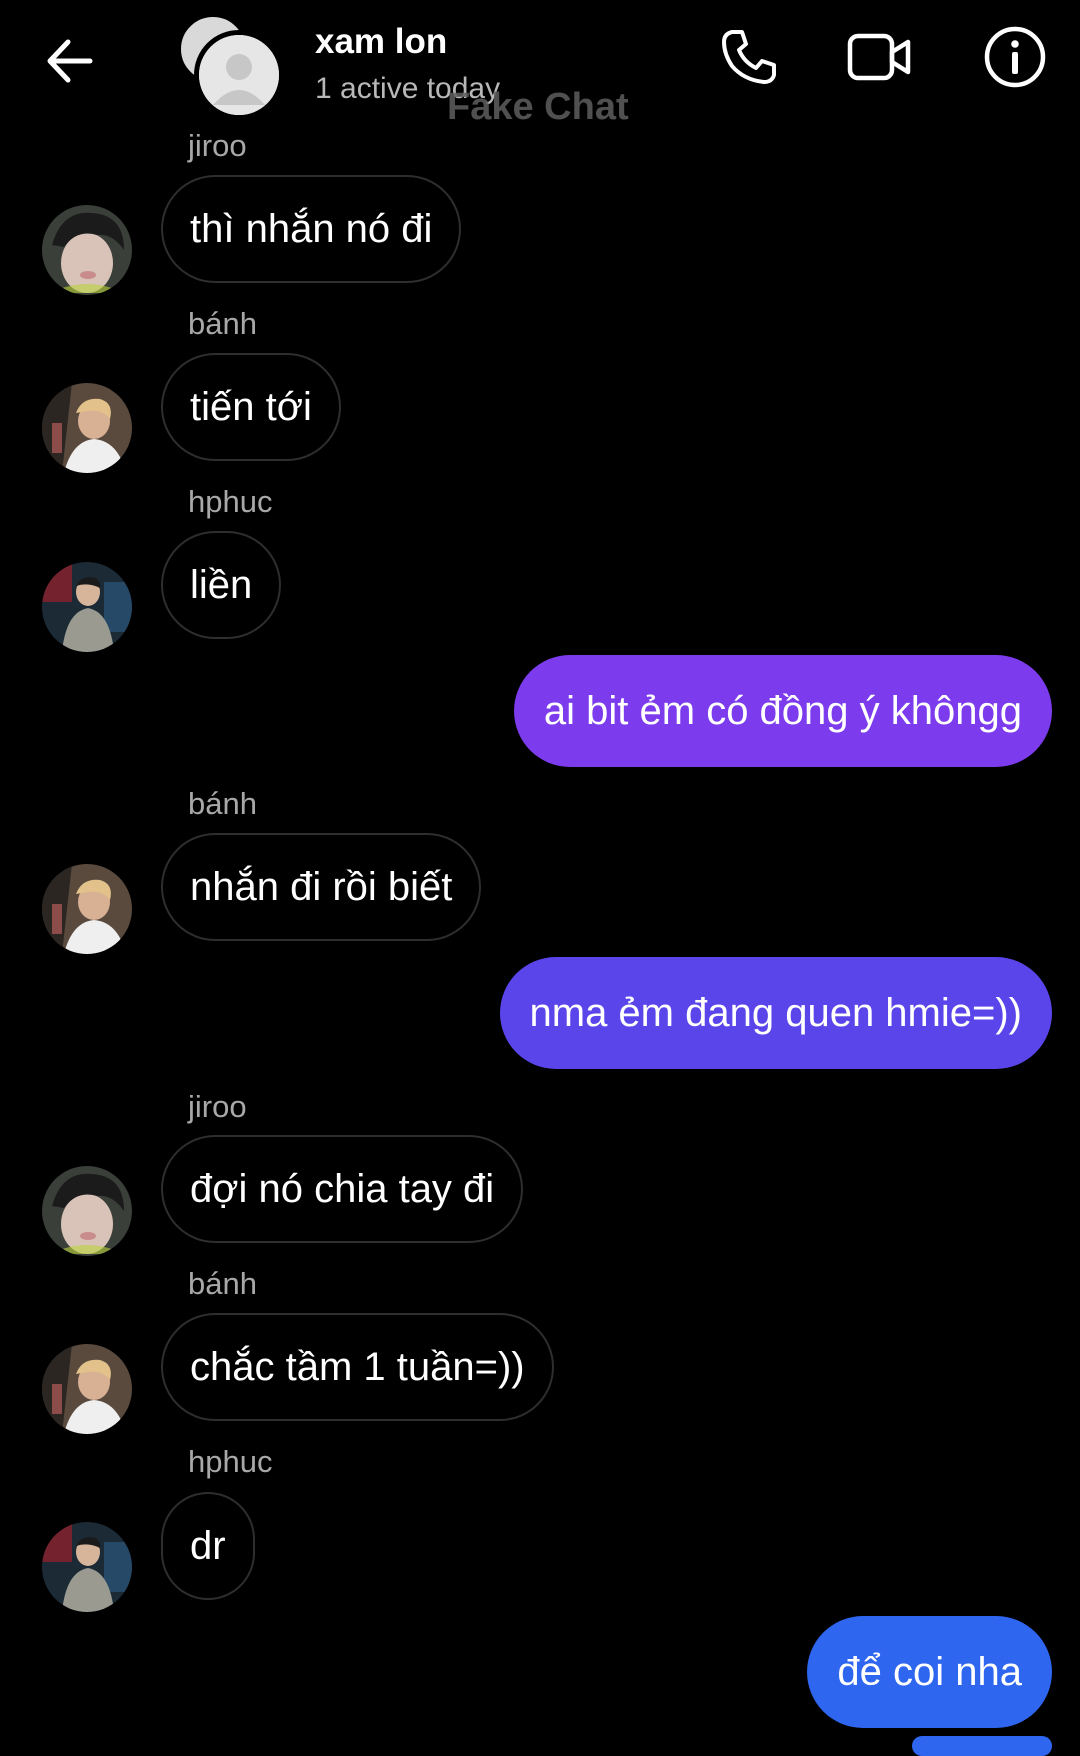  I want to click on incoming-message: thì nhắn nó đi, so click(311, 229).